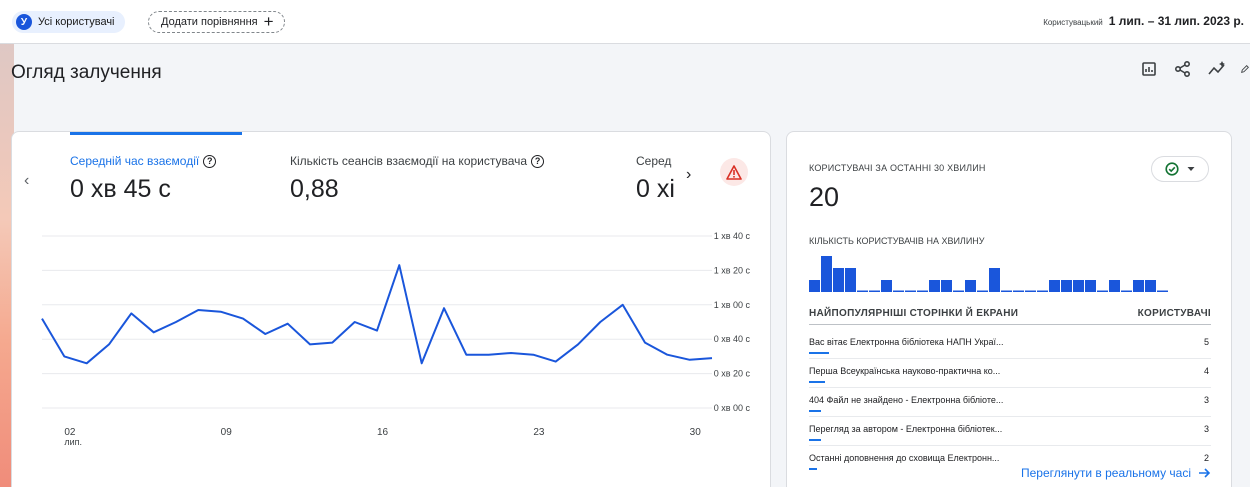 The image size is (1250, 487). What do you see at coordinates (988, 274) in the screenshot?
I see `per-minute-bar-chart` at bounding box center [988, 274].